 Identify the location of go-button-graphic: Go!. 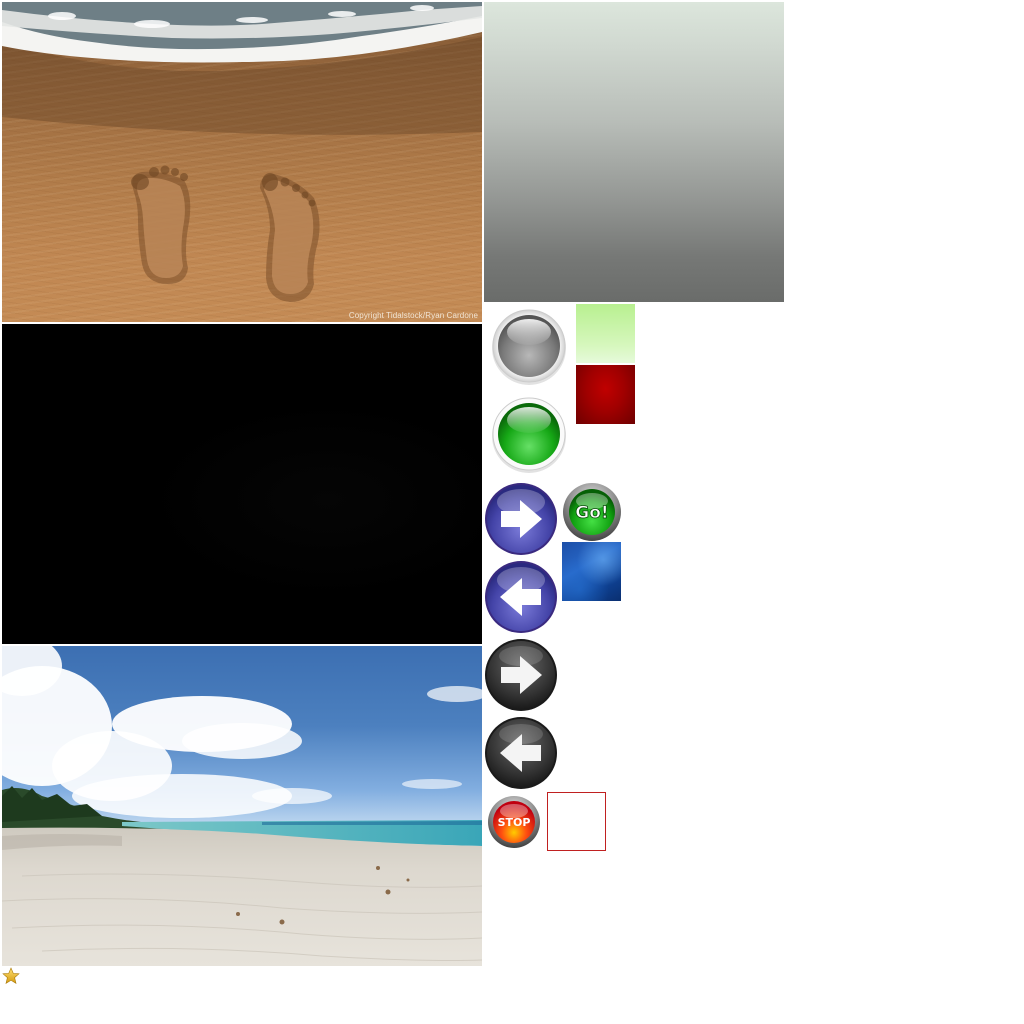
(592, 512).